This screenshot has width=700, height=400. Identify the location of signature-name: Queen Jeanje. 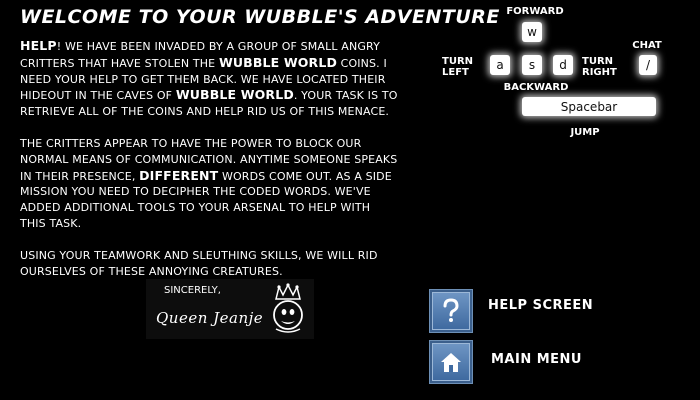
(210, 318).